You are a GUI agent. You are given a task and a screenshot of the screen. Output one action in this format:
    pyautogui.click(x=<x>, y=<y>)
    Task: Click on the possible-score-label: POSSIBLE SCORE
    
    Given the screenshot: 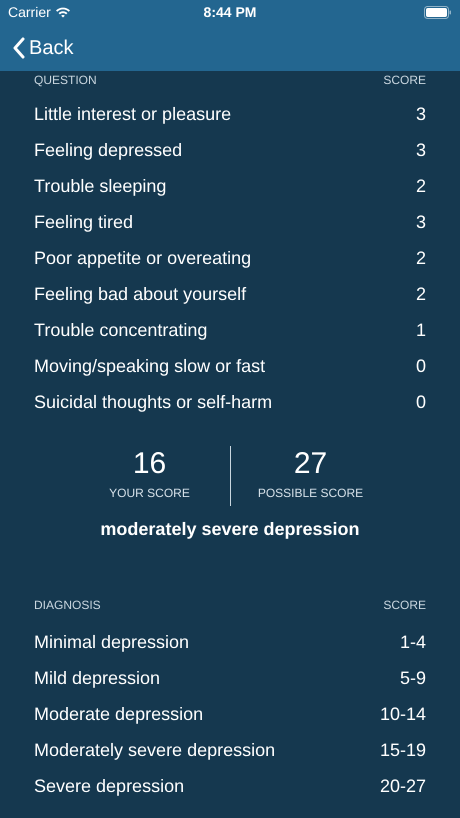 What is the action you would take?
    pyautogui.click(x=311, y=493)
    